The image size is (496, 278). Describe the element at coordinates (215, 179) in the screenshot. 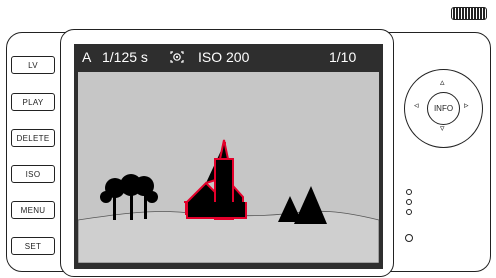

I see `church-icon` at that location.